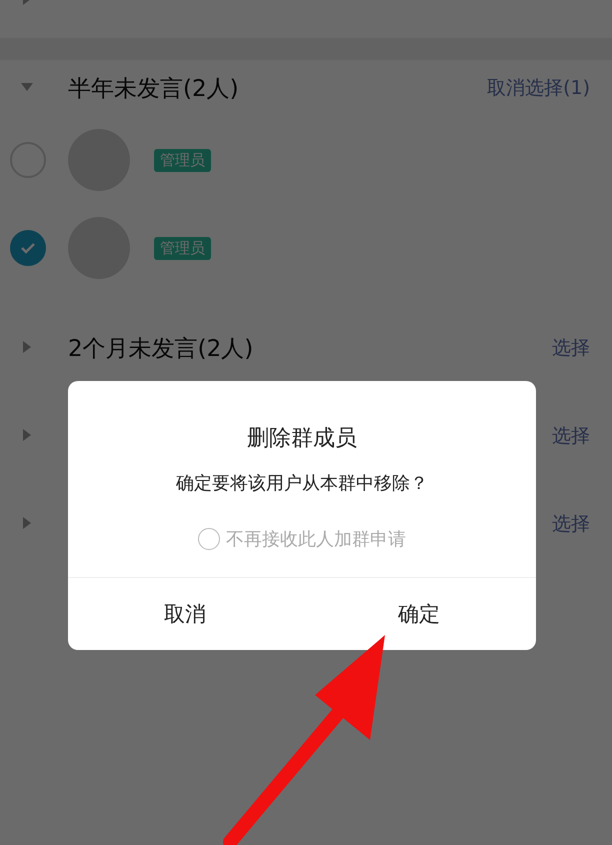 The height and width of the screenshot is (845, 612). What do you see at coordinates (419, 614) in the screenshot?
I see `dialog-button: 确定` at bounding box center [419, 614].